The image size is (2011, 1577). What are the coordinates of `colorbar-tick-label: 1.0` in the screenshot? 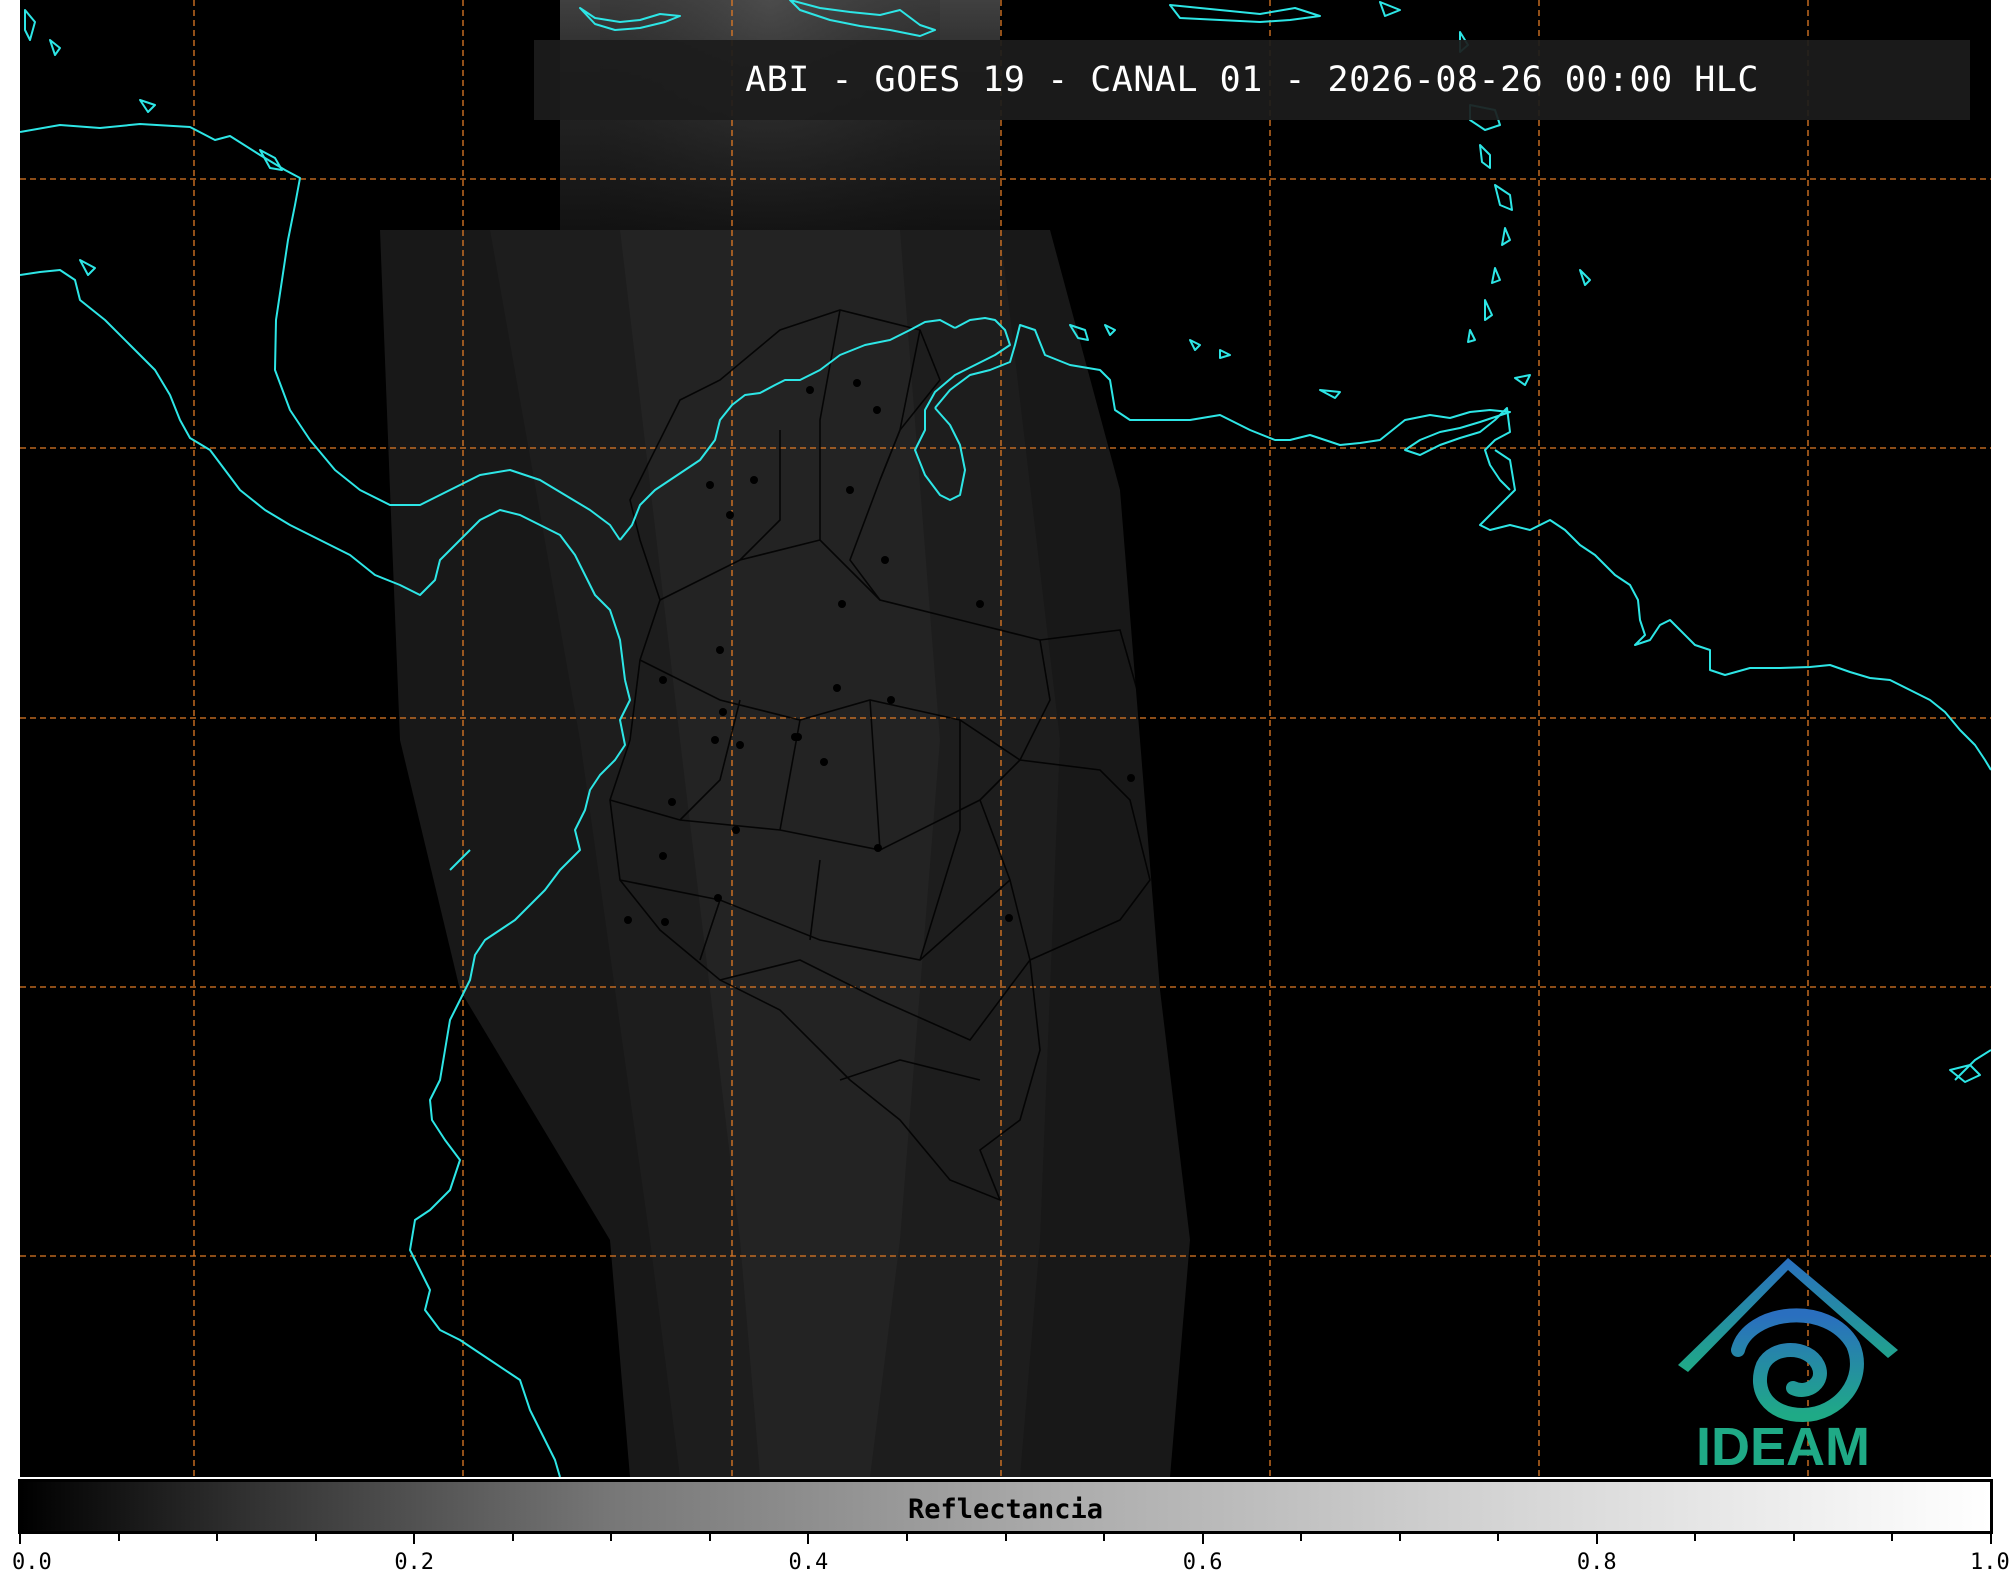 It's located at (1990, 1562).